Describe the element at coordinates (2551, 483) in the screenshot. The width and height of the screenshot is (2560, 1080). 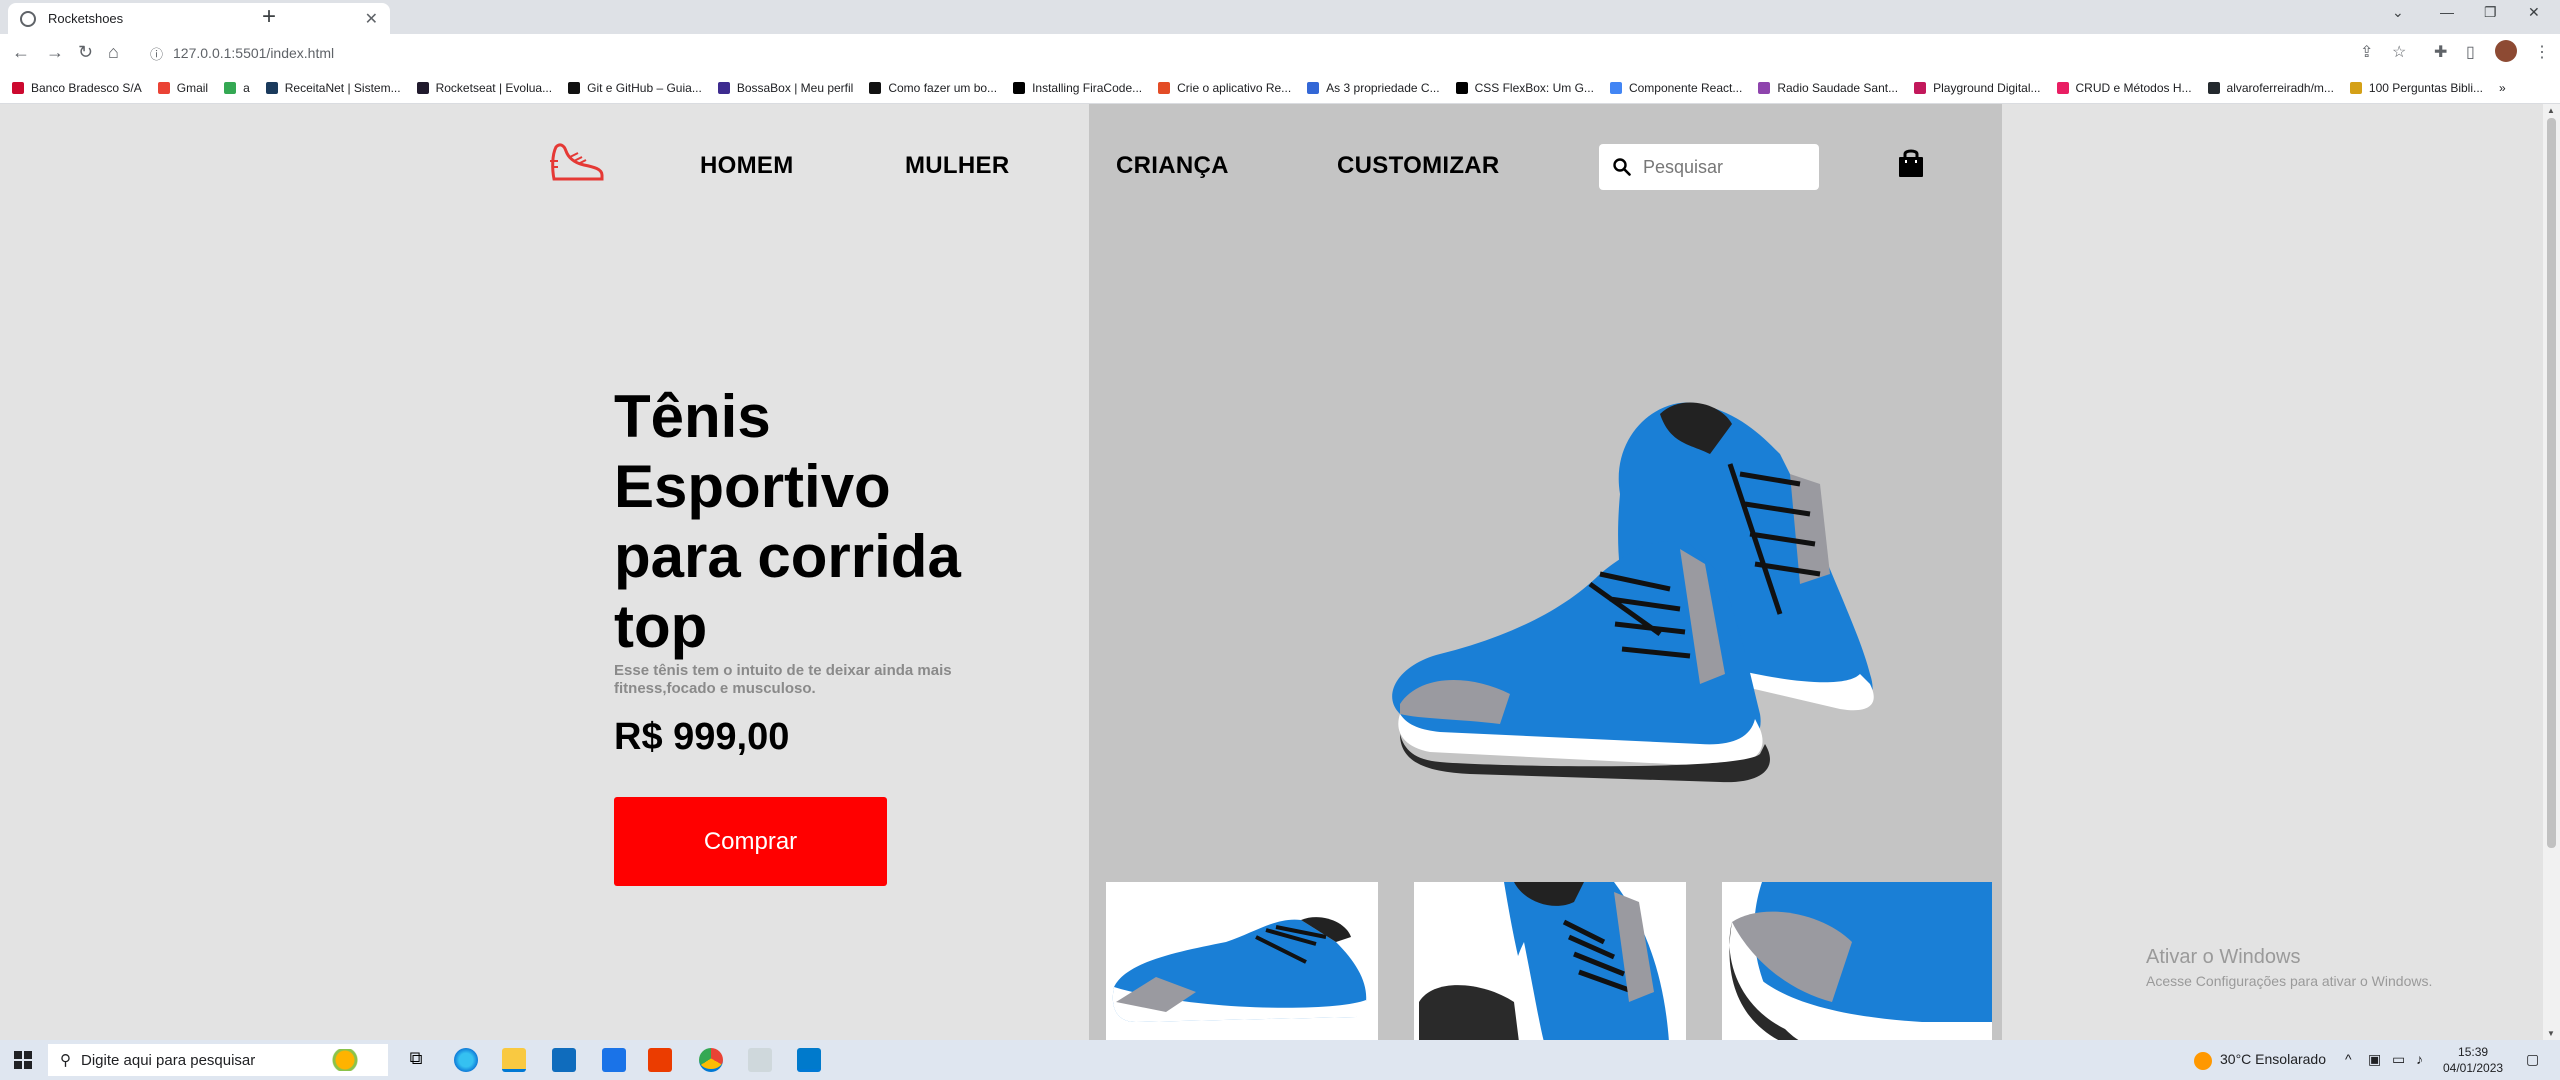
I see `scrollbar-thumb` at that location.